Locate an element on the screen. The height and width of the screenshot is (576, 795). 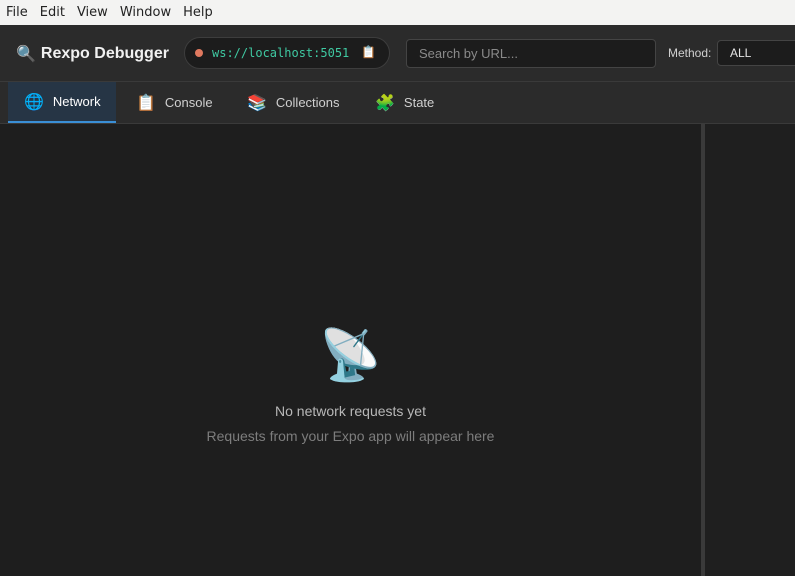
search-input is located at coordinates (531, 53).